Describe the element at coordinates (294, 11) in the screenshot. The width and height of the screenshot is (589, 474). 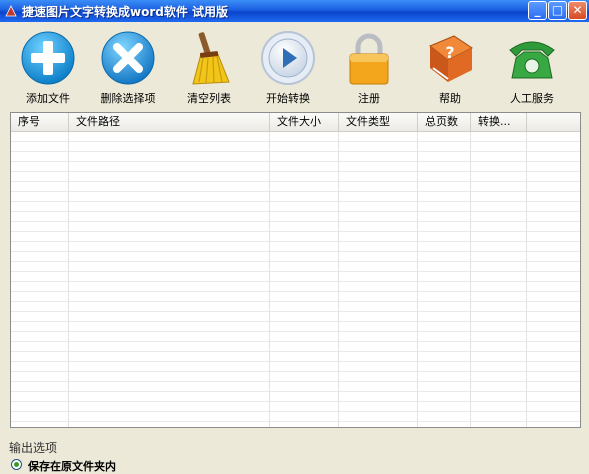
I see `title-bar: 捷速图片文字转换成word软件 试用版 _ □ ✕` at that location.